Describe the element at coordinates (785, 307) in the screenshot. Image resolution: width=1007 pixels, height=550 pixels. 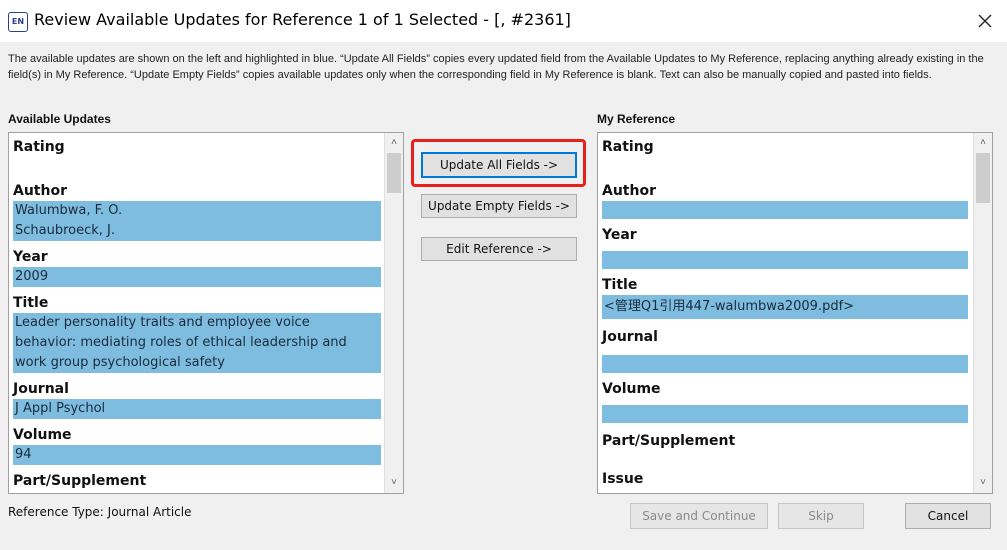
I see `my-title-value: <管理Q1引用447-walumbwa2009.pdf>` at that location.